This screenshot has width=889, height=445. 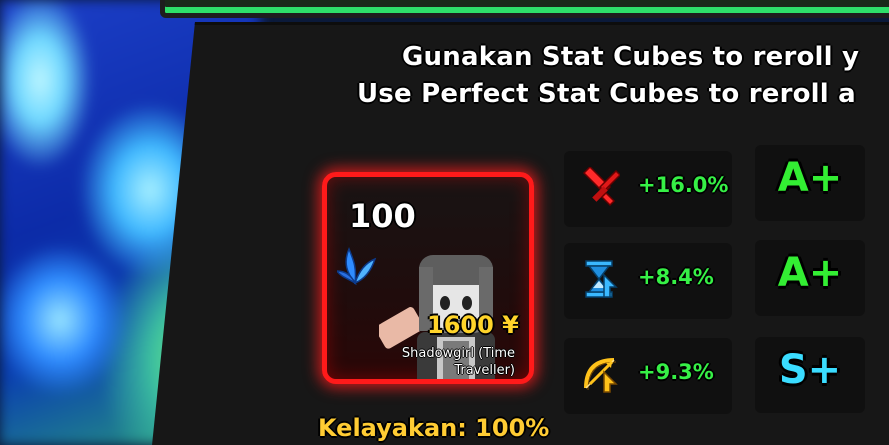 I want to click on top-progress-bar, so click(x=524, y=9).